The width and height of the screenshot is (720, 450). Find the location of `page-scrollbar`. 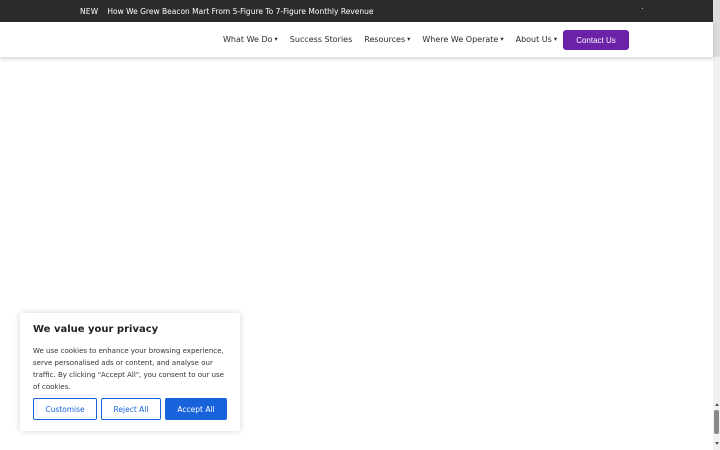

page-scrollbar is located at coordinates (716, 225).